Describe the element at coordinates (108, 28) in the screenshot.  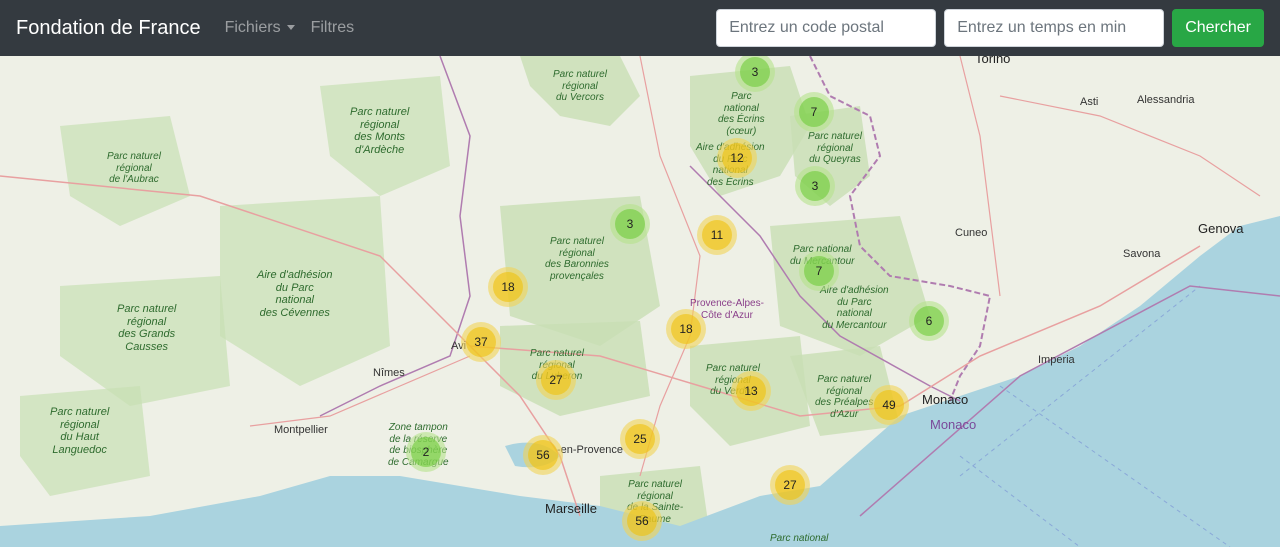
I see `brand-title: Fondation de France` at that location.